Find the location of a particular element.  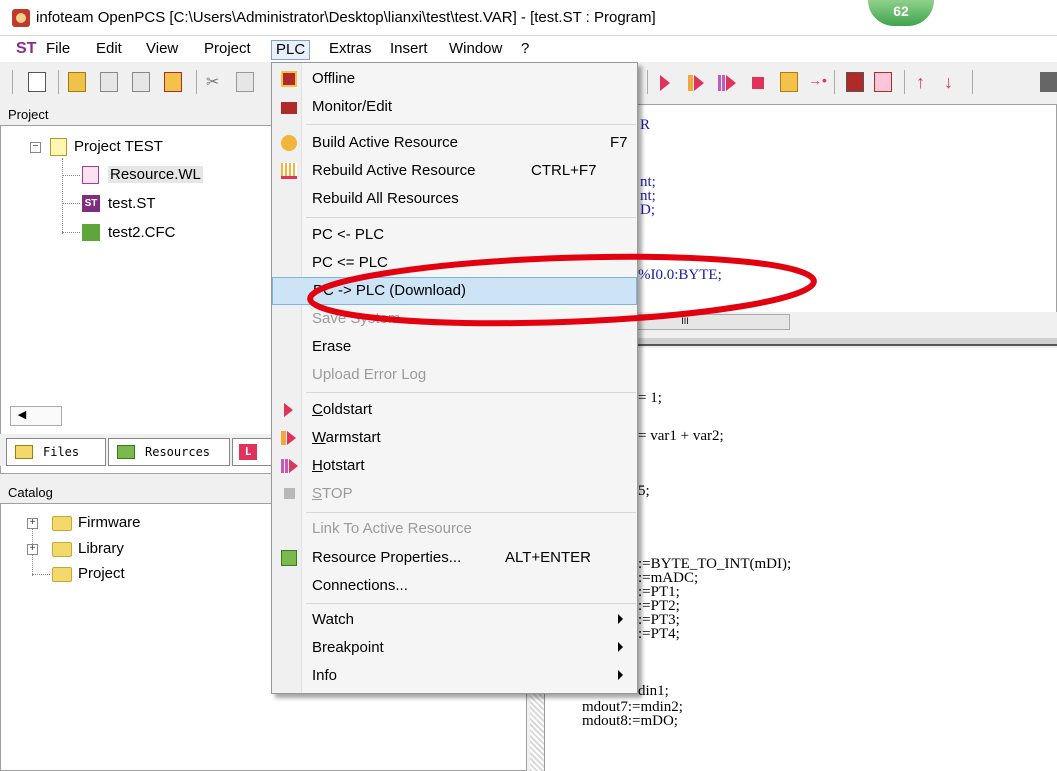

scroll-left-icon: ◀ is located at coordinates (22, 416).